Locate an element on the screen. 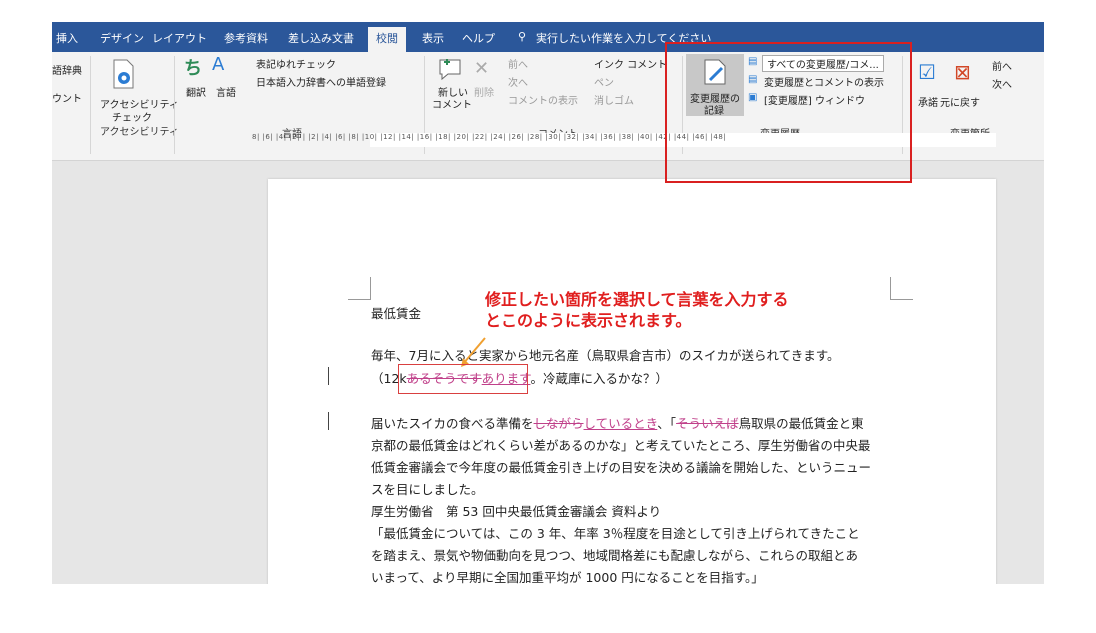 The image size is (1096, 633). annotation-line-2: とこのように表示されます。 is located at coordinates (588, 320).